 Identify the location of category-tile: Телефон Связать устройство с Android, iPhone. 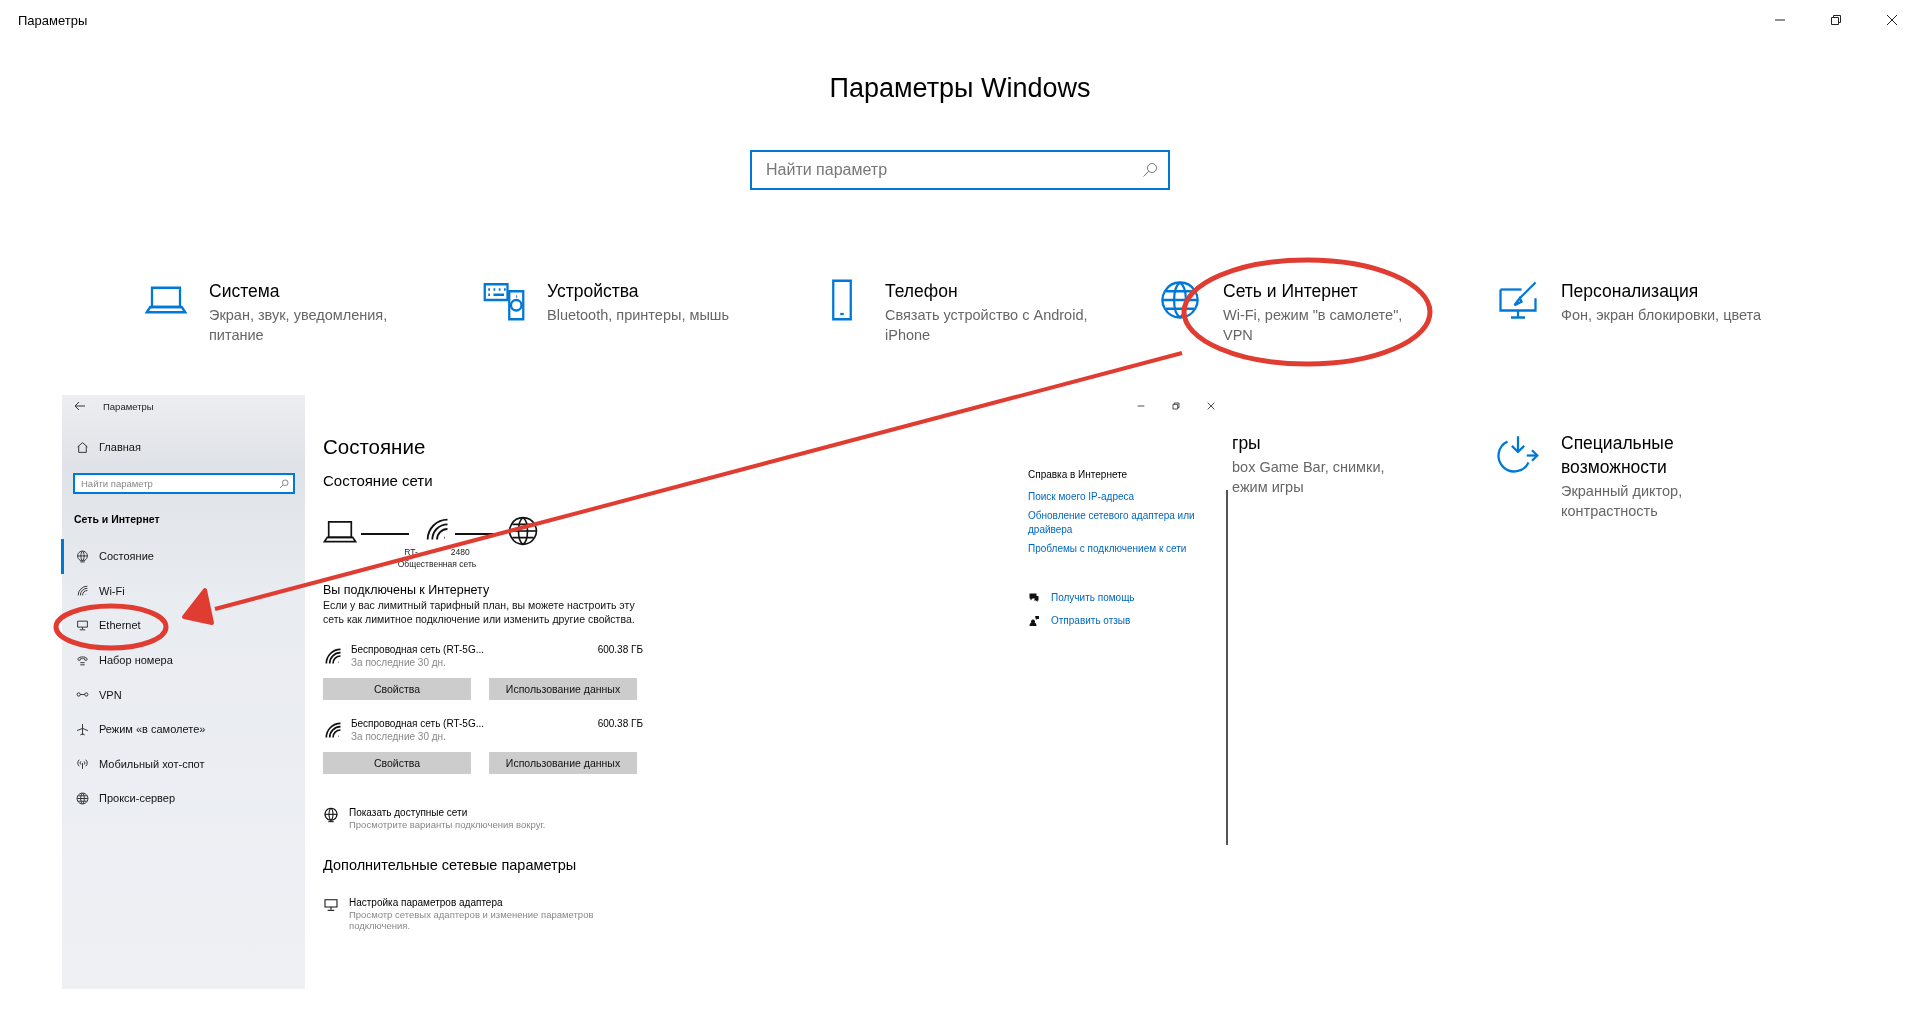
(990, 312).